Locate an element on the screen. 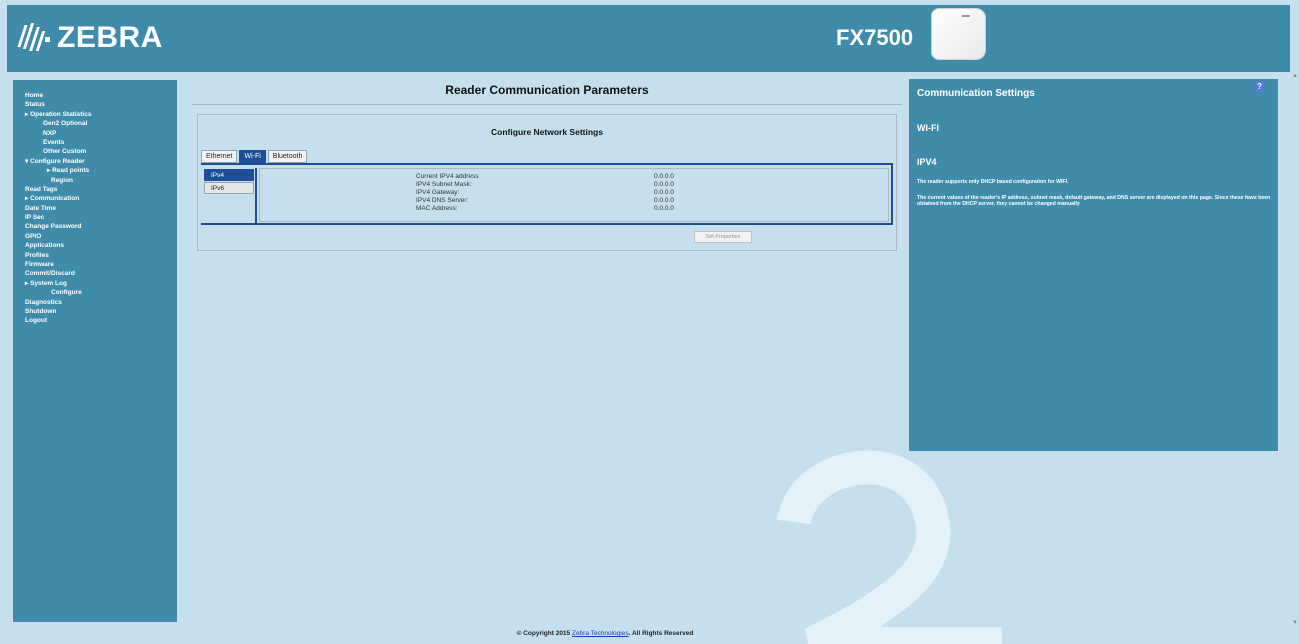 This screenshot has height=644, width=1299. title-divider is located at coordinates (547, 104).